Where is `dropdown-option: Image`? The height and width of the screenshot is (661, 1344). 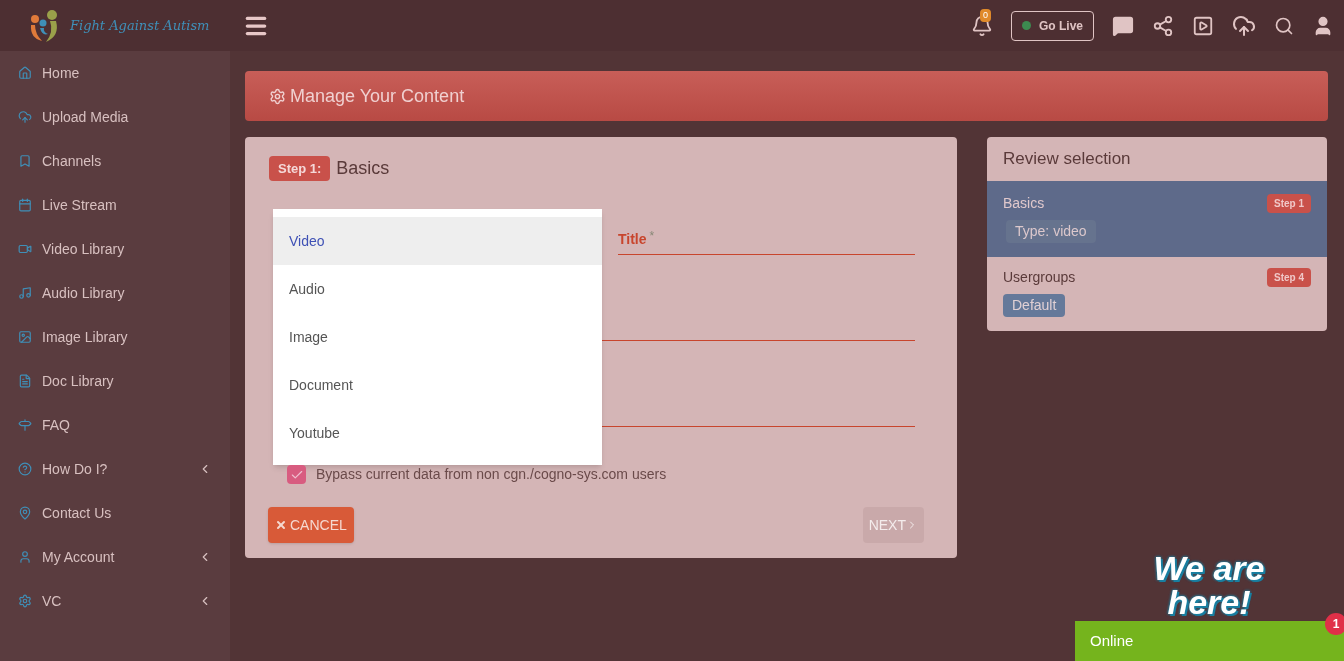
dropdown-option: Image is located at coordinates (437, 337).